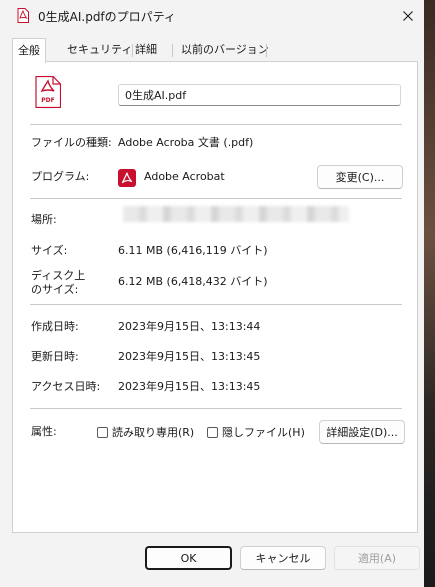  Describe the element at coordinates (44, 219) in the screenshot. I see `location-label: 場所:` at that location.